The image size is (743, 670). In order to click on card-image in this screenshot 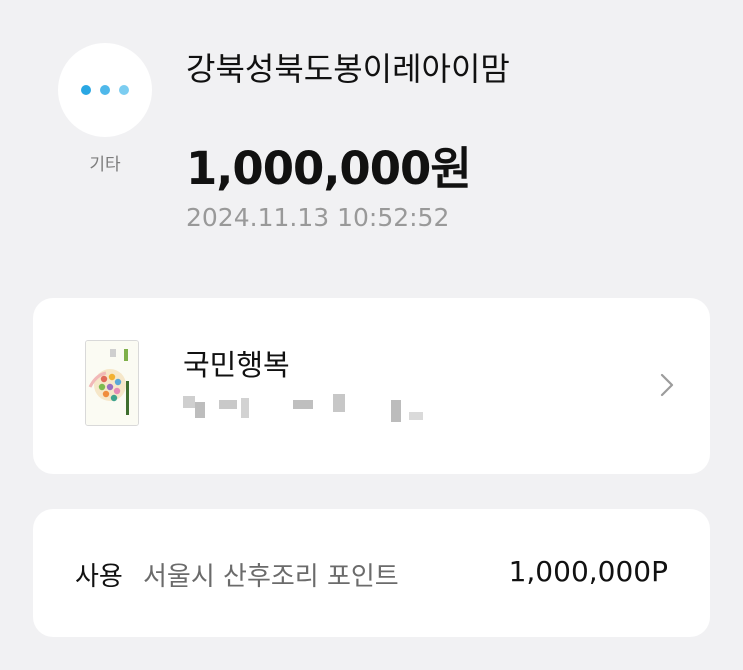, I will do `click(112, 383)`.